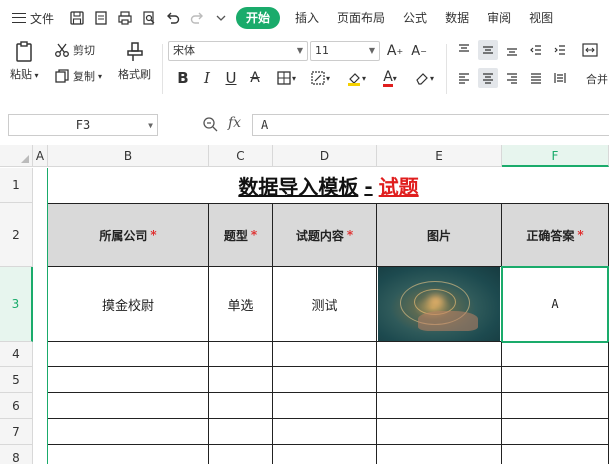  Describe the element at coordinates (16, 406) in the screenshot. I see `row-header-6: 6` at that location.